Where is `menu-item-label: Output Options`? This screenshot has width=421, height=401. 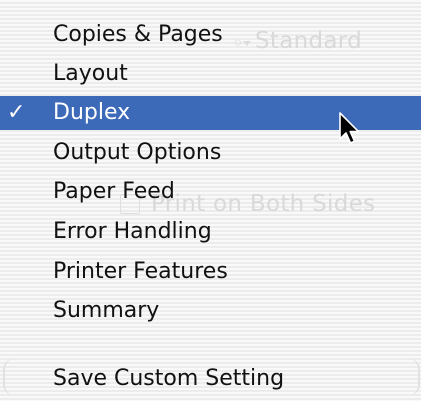 menu-item-label: Output Options is located at coordinates (137, 152).